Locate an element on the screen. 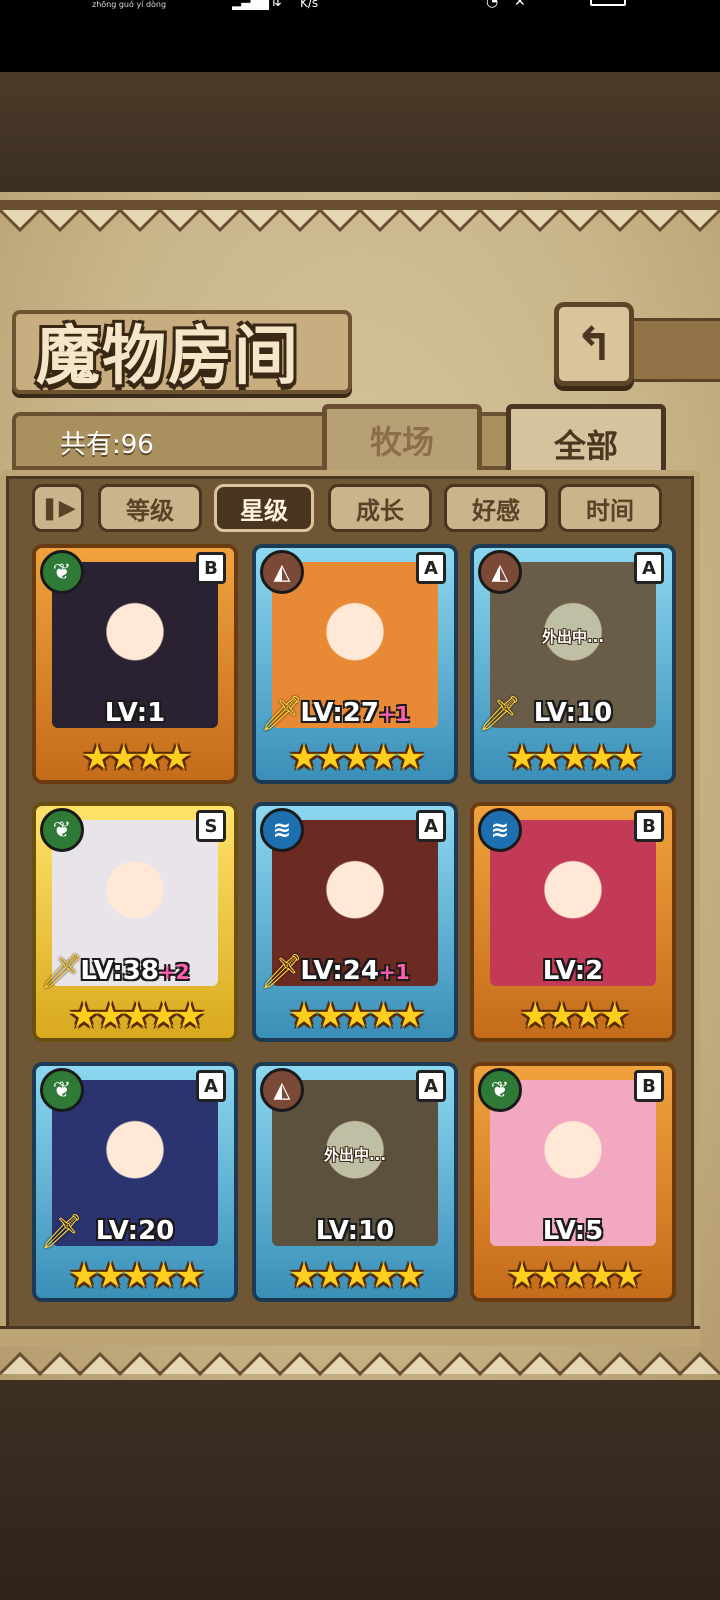 The width and height of the screenshot is (720, 1600). monster-card: ❦ B LV:5 ★★★★★ is located at coordinates (573, 1182).